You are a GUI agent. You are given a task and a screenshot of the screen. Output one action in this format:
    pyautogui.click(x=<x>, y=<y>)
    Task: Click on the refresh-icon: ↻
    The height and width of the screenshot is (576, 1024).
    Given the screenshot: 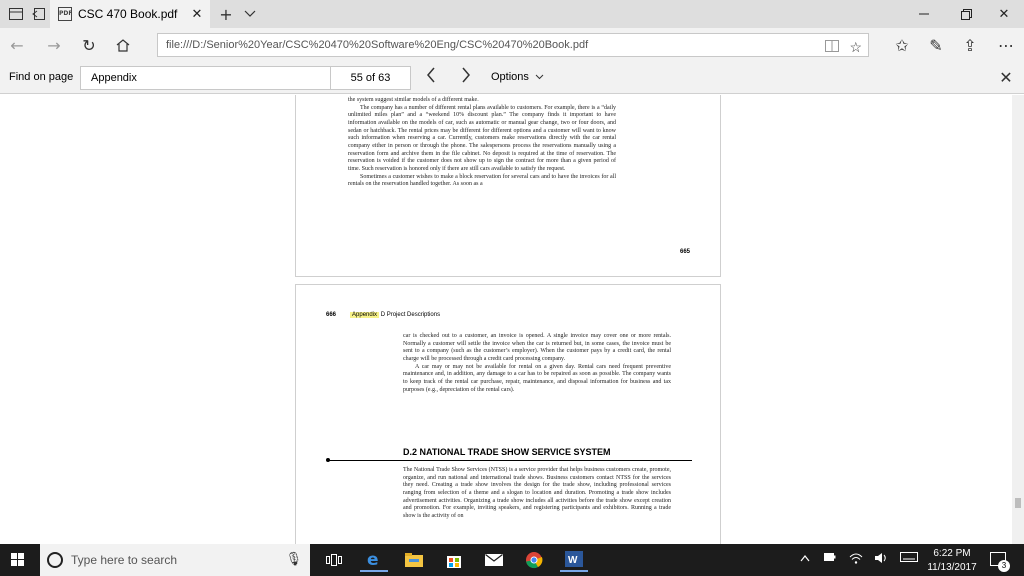 What is the action you would take?
    pyautogui.click(x=89, y=45)
    